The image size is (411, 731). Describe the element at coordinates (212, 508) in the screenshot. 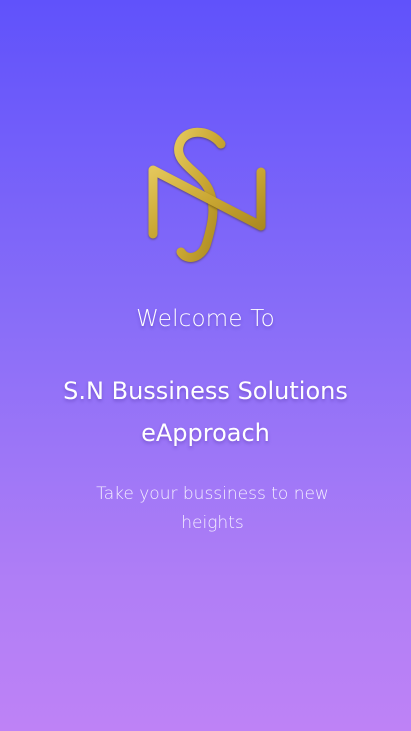

I see `tagline-text: Take your bussiness to new heights` at that location.